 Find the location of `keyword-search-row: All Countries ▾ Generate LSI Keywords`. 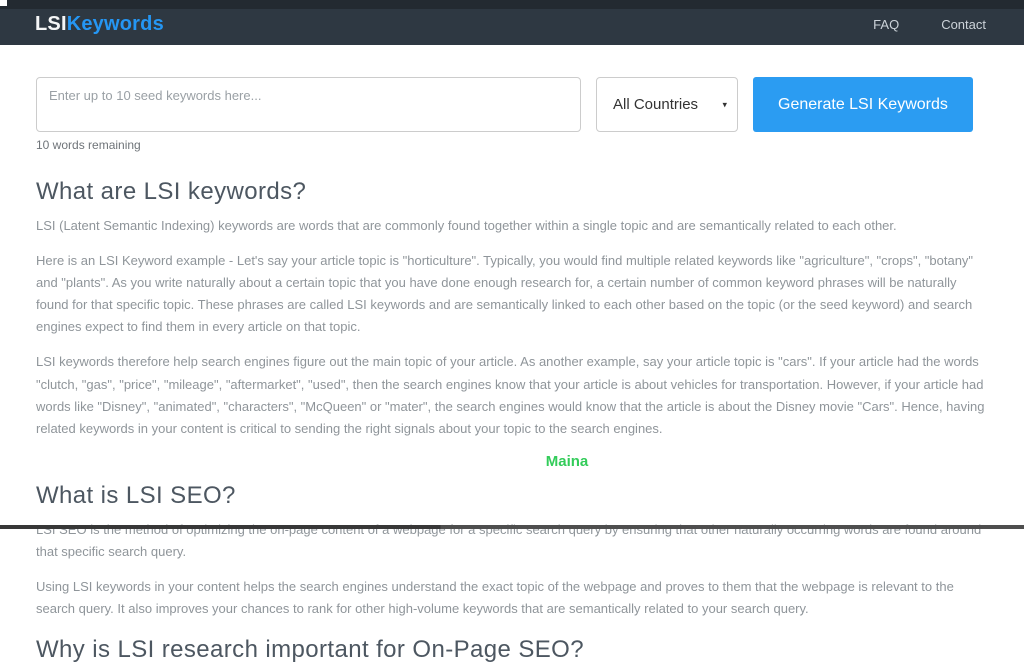

keyword-search-row: All Countries ▾ Generate LSI Keywords is located at coordinates (512, 104).